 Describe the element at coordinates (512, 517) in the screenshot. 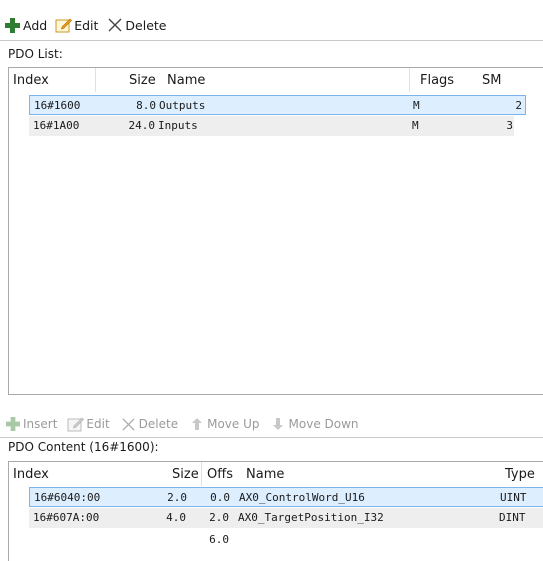

I see `cell-type: DINT` at that location.